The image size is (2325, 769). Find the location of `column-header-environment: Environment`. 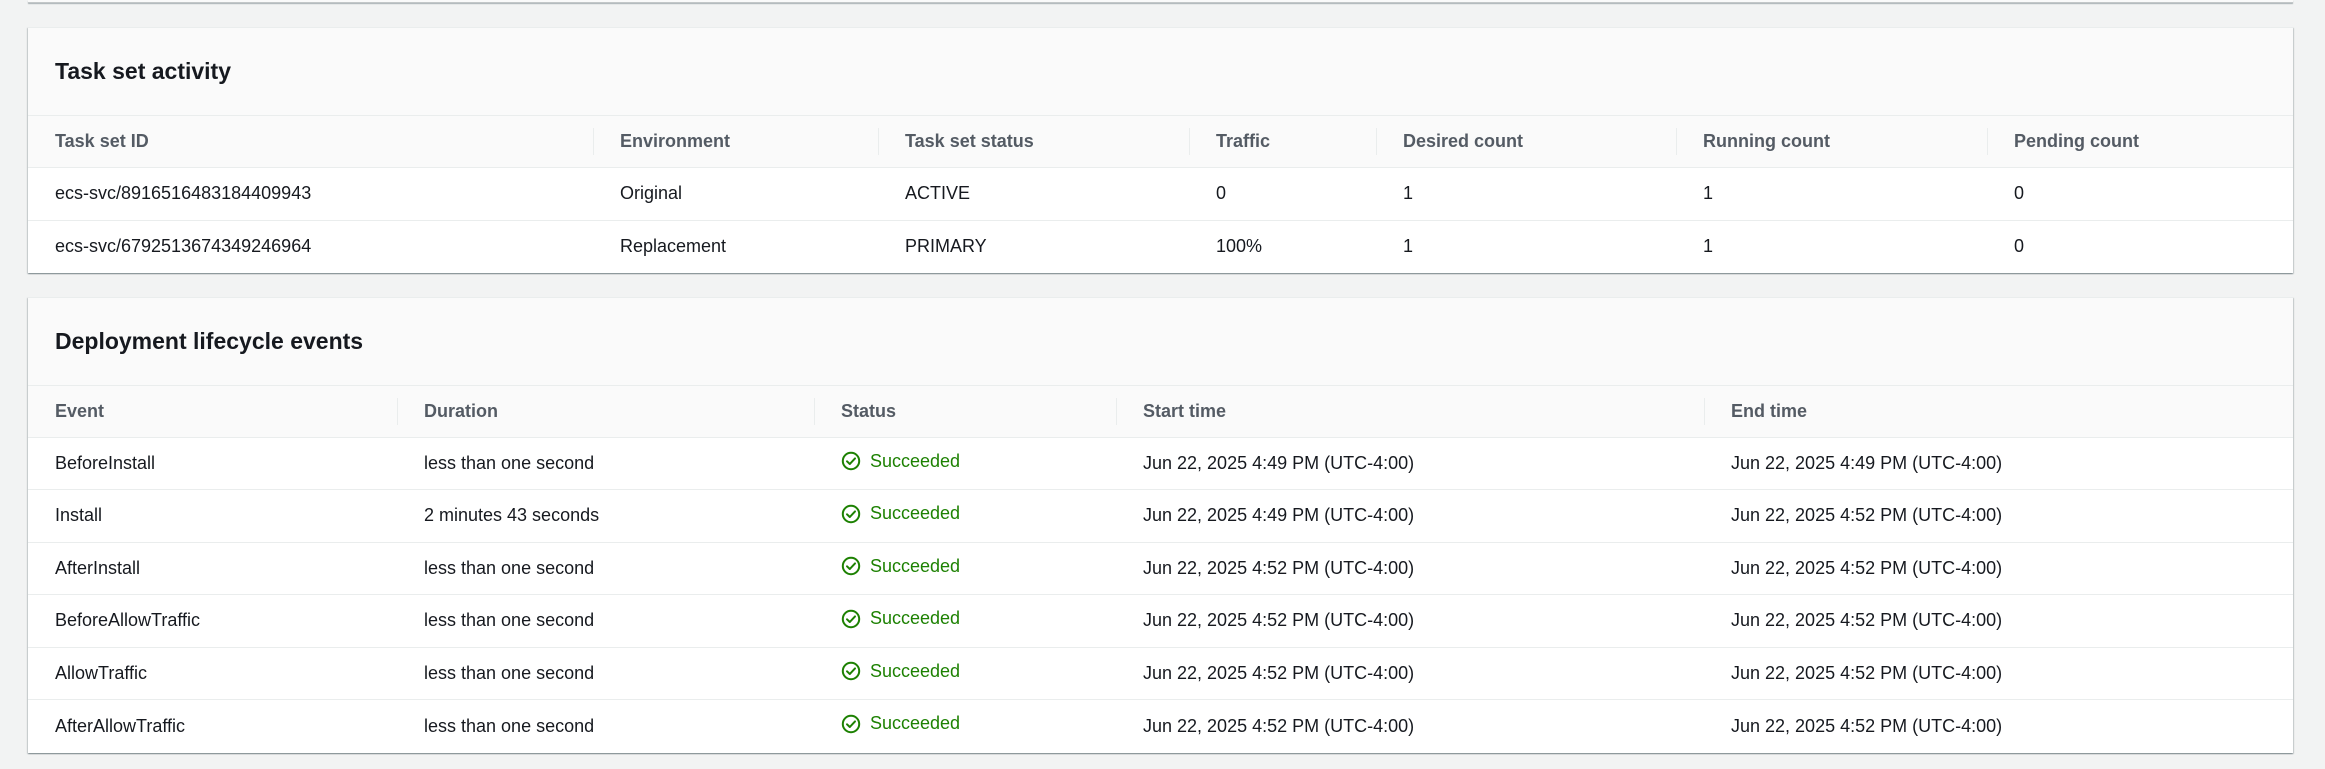

column-header-environment: Environment is located at coordinates (735, 142).